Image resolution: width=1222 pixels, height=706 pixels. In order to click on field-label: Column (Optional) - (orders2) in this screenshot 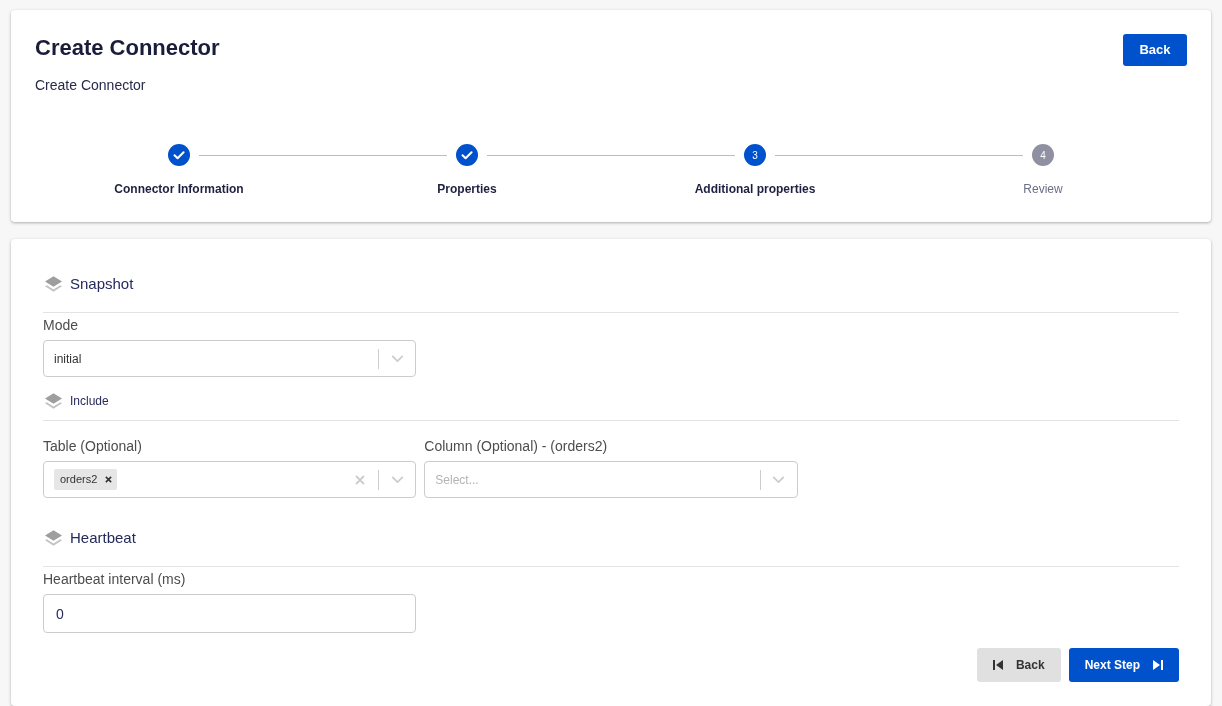, I will do `click(516, 446)`.